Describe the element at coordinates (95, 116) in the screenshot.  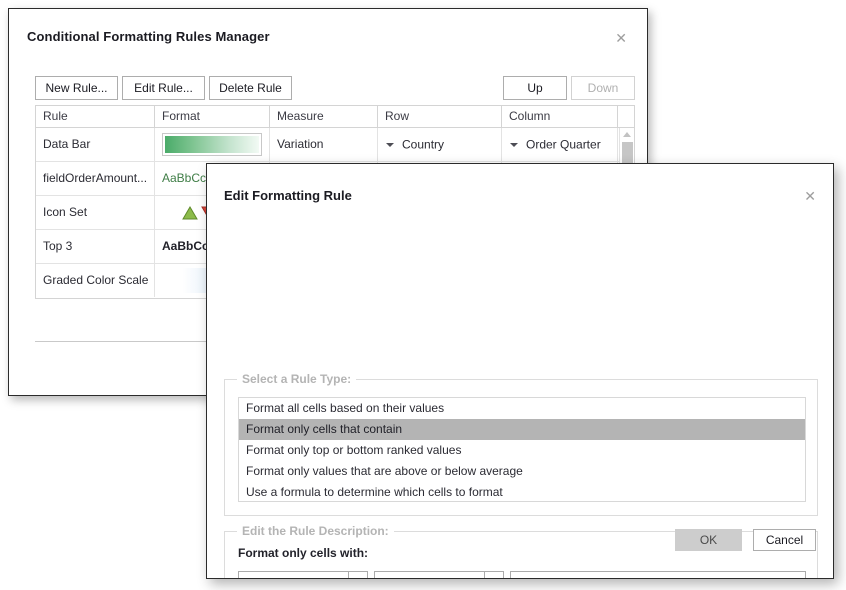
I see `column-header-rule: Rule` at that location.